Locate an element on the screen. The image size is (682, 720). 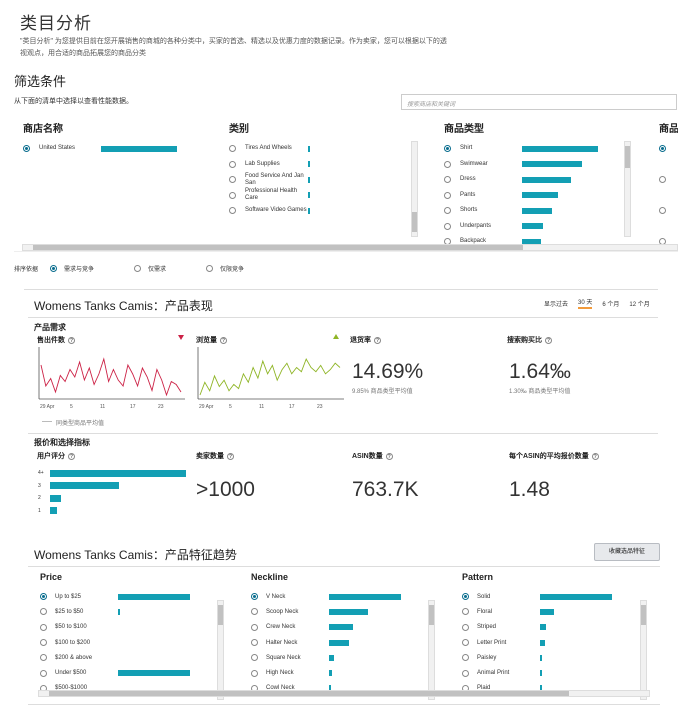
trends-horizontal-scrollbar is located at coordinates (344, 693).